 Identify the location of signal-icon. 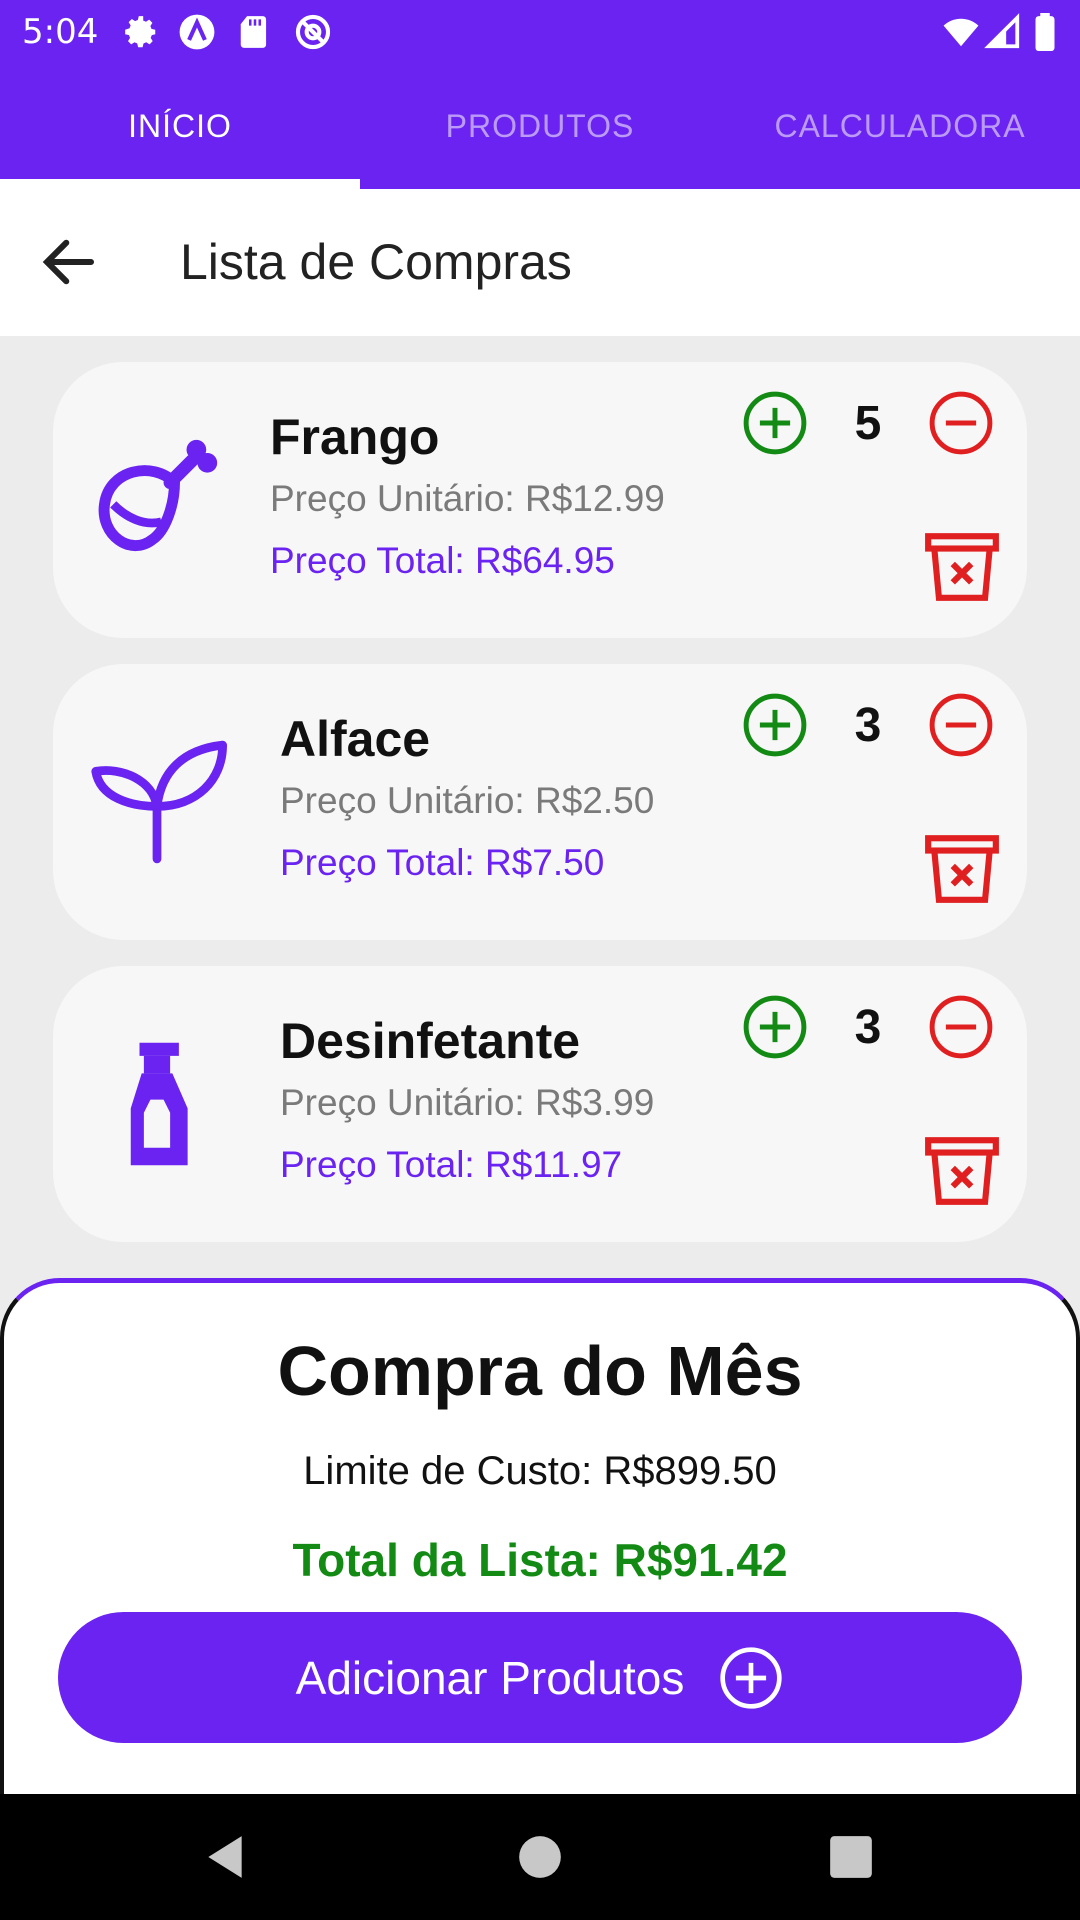
(1002, 31).